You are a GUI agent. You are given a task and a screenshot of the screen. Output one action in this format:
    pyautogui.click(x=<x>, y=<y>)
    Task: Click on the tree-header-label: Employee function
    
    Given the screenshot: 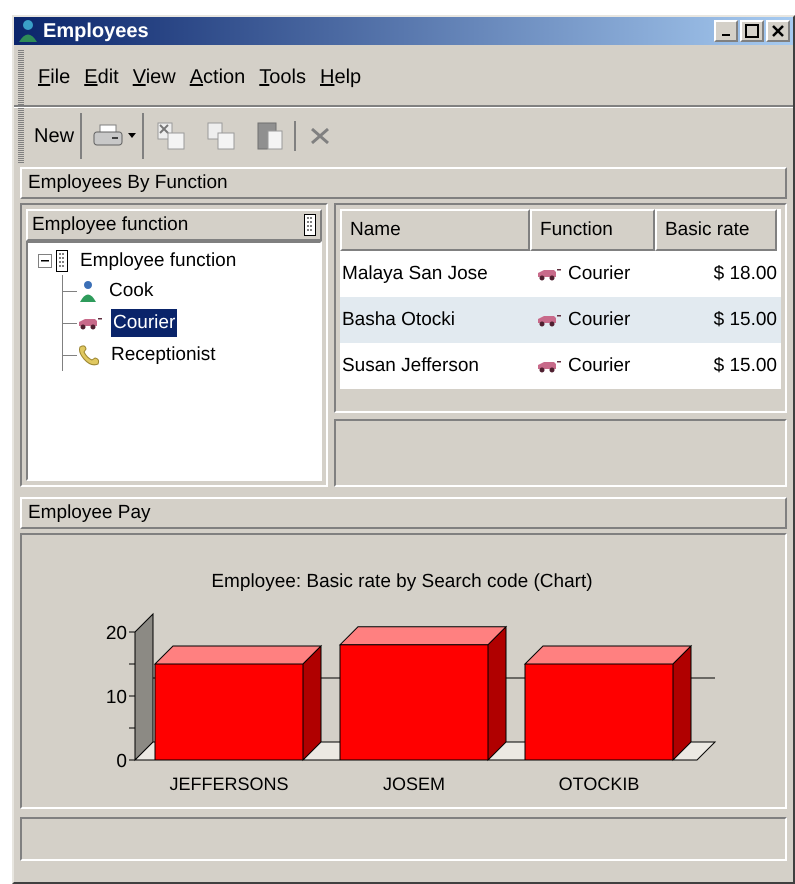 What is the action you would take?
    pyautogui.click(x=110, y=224)
    